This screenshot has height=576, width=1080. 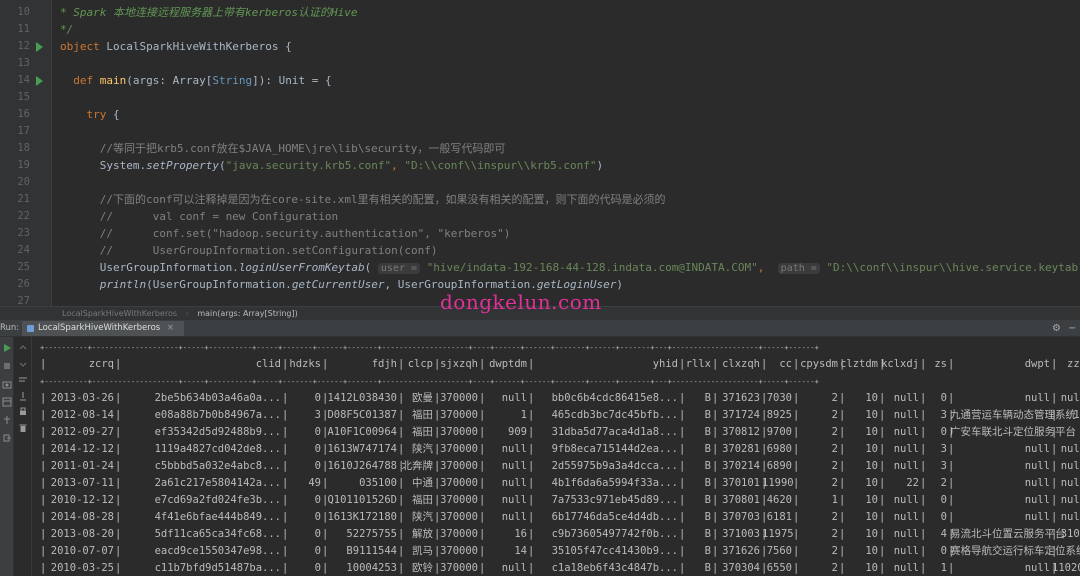 I want to click on code-line: 13, so click(x=540, y=63).